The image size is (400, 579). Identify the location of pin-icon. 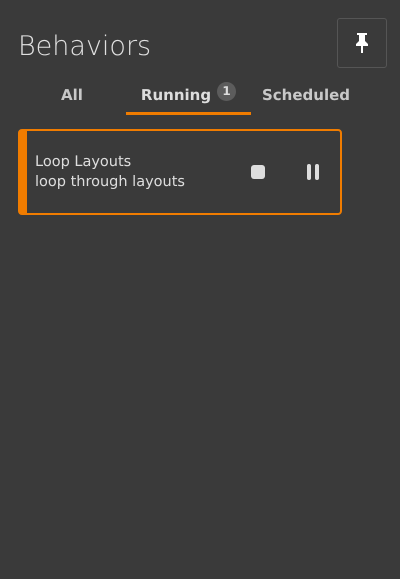
(362, 43).